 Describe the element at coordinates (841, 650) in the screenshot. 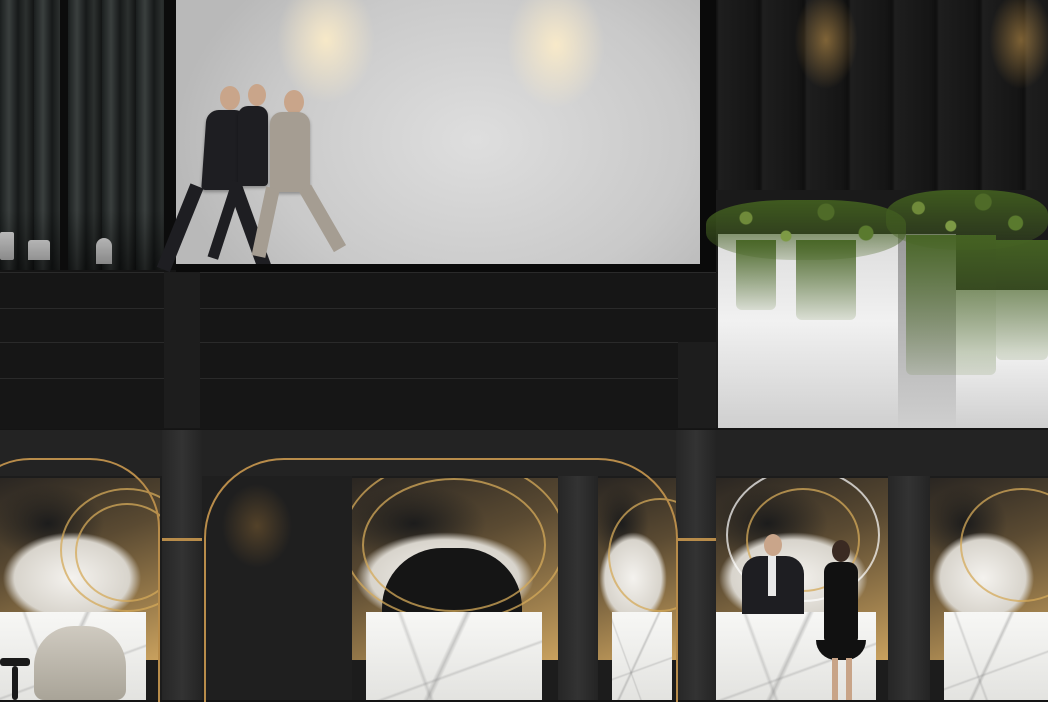

I see `dress-skirt` at that location.